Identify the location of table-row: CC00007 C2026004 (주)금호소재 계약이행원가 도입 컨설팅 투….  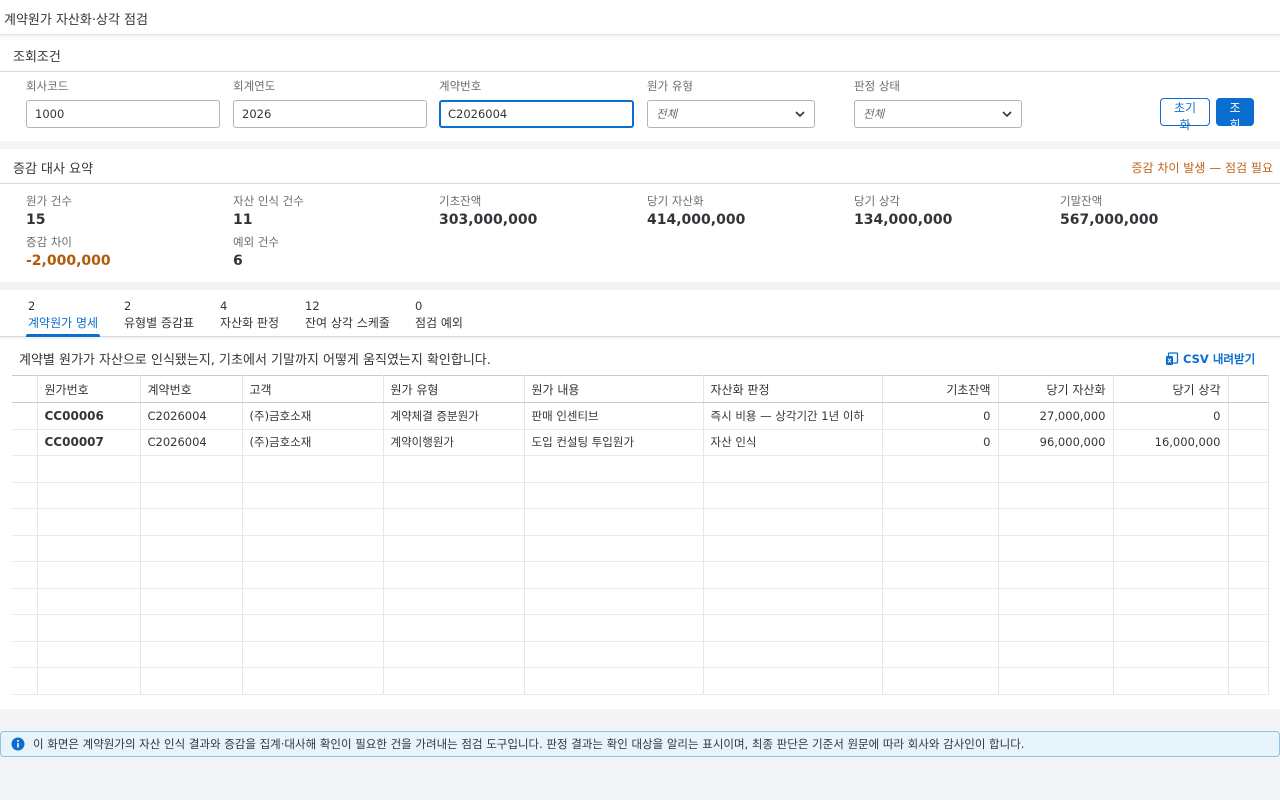
(640, 442).